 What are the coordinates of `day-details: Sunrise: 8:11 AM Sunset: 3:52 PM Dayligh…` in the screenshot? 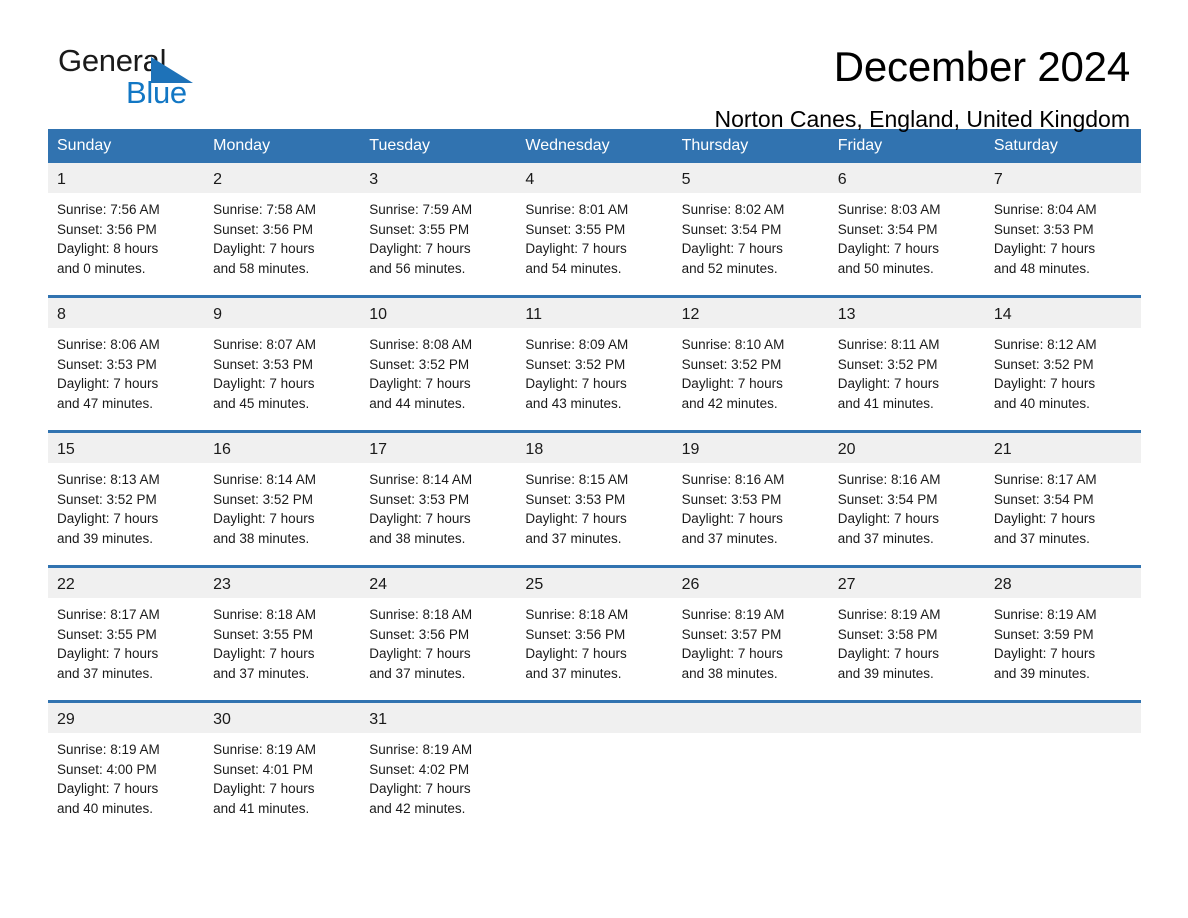 It's located at (907, 379).